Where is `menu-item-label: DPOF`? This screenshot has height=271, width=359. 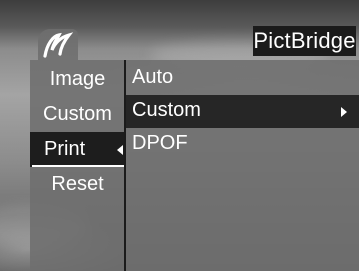
menu-item-label: DPOF is located at coordinates (160, 143).